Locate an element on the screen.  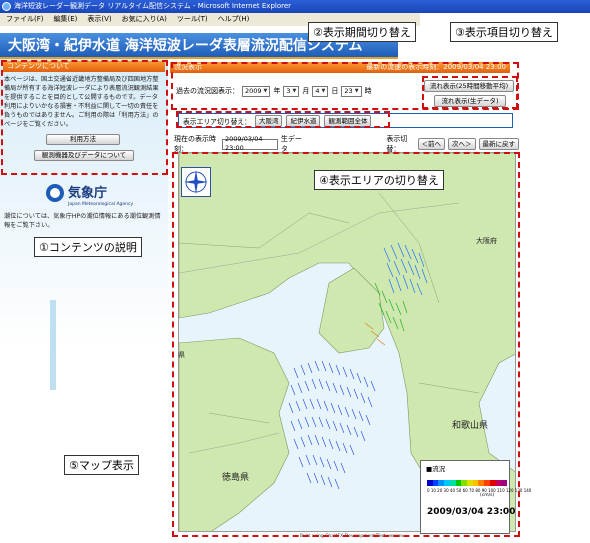
data-kind: 生データ is located at coordinates (291, 144).